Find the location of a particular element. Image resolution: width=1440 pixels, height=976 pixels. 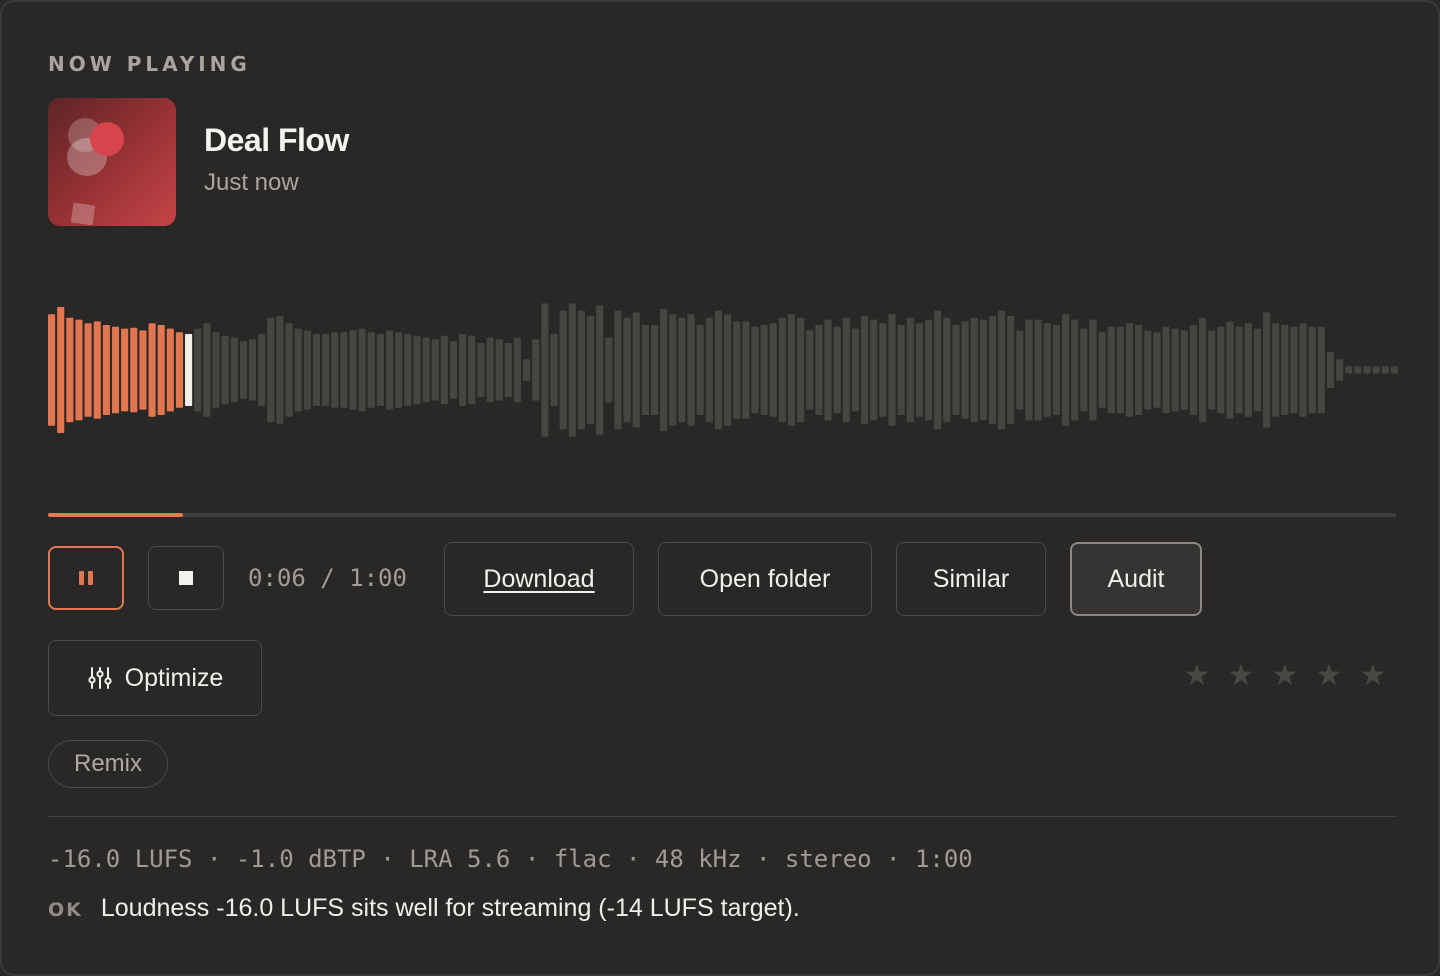

star-rating: ★ ★ ★ ★ ★ is located at coordinates (1285, 676).